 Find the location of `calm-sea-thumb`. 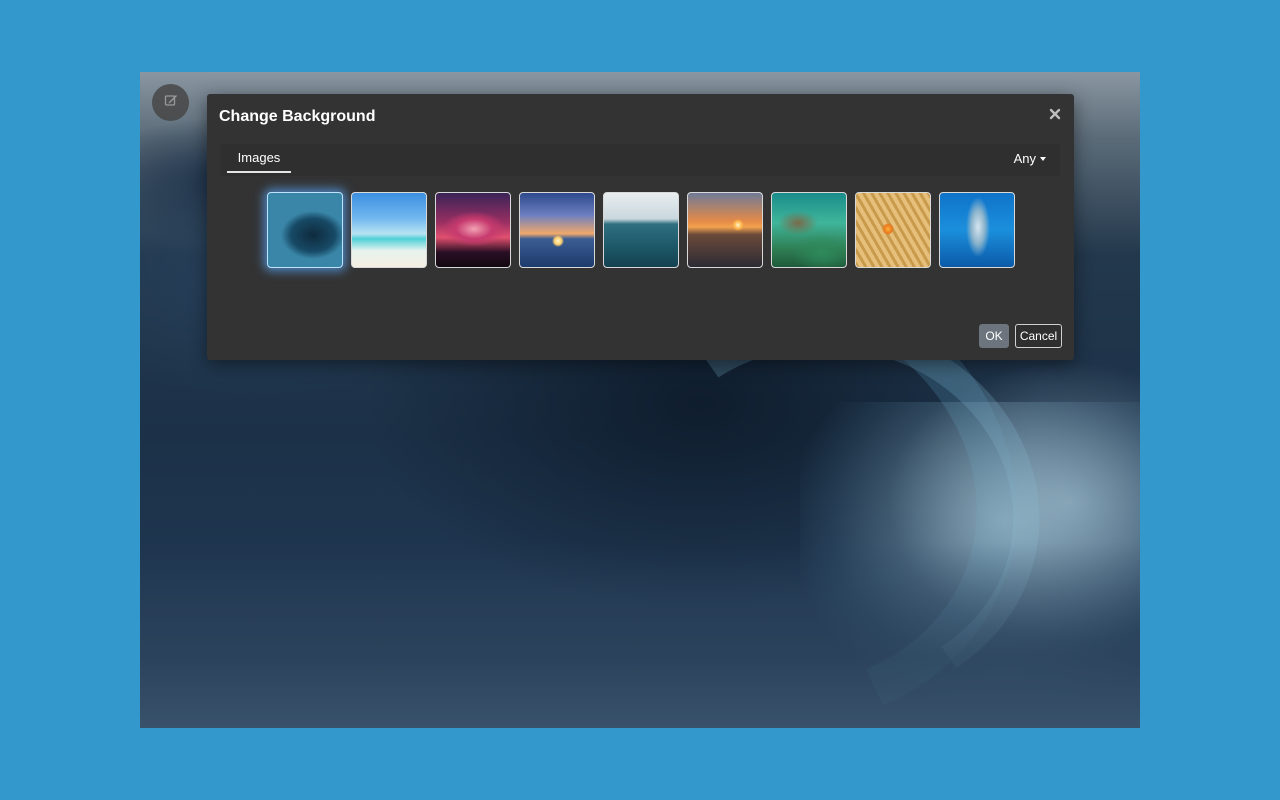

calm-sea-thumb is located at coordinates (641, 230).